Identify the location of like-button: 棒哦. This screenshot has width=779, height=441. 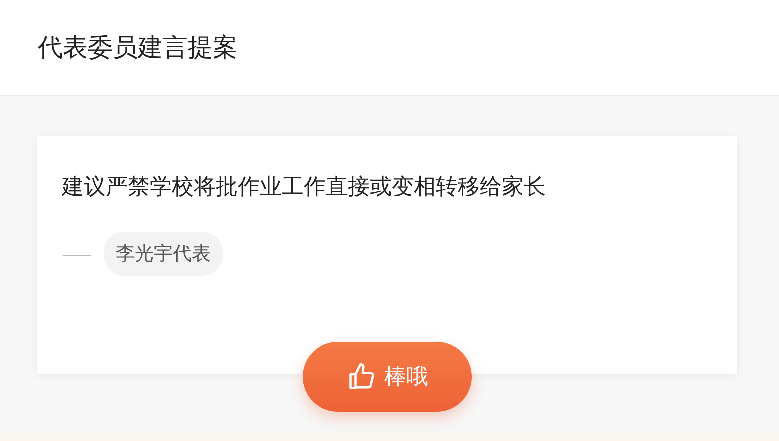
(387, 377).